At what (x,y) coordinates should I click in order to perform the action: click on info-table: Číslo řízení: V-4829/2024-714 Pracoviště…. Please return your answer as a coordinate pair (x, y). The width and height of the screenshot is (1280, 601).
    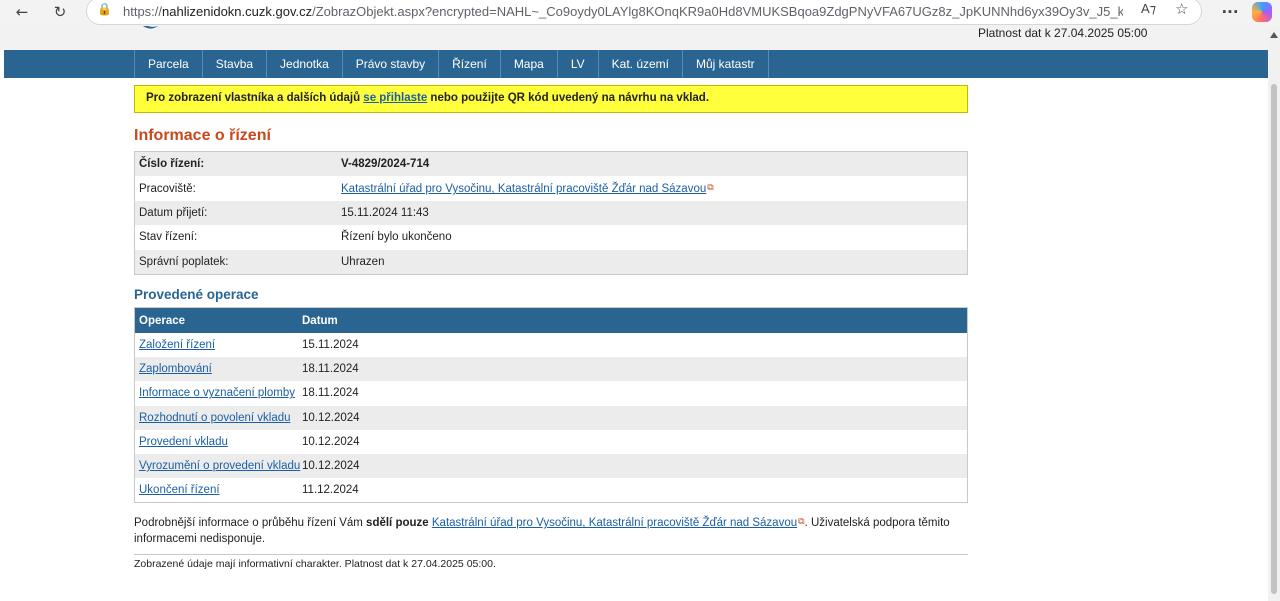
    Looking at the image, I should click on (551, 213).